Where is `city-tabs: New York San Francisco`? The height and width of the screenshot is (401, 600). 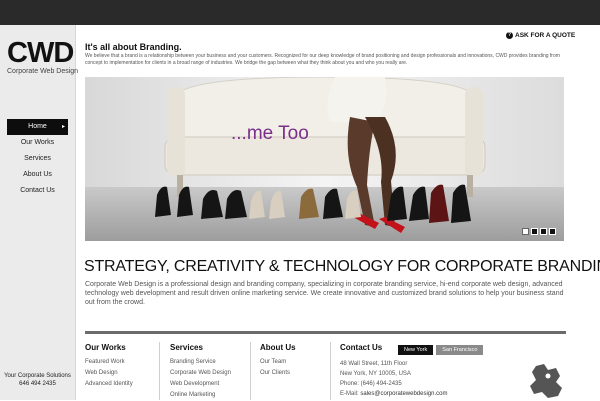 city-tabs: New York San Francisco is located at coordinates (441, 350).